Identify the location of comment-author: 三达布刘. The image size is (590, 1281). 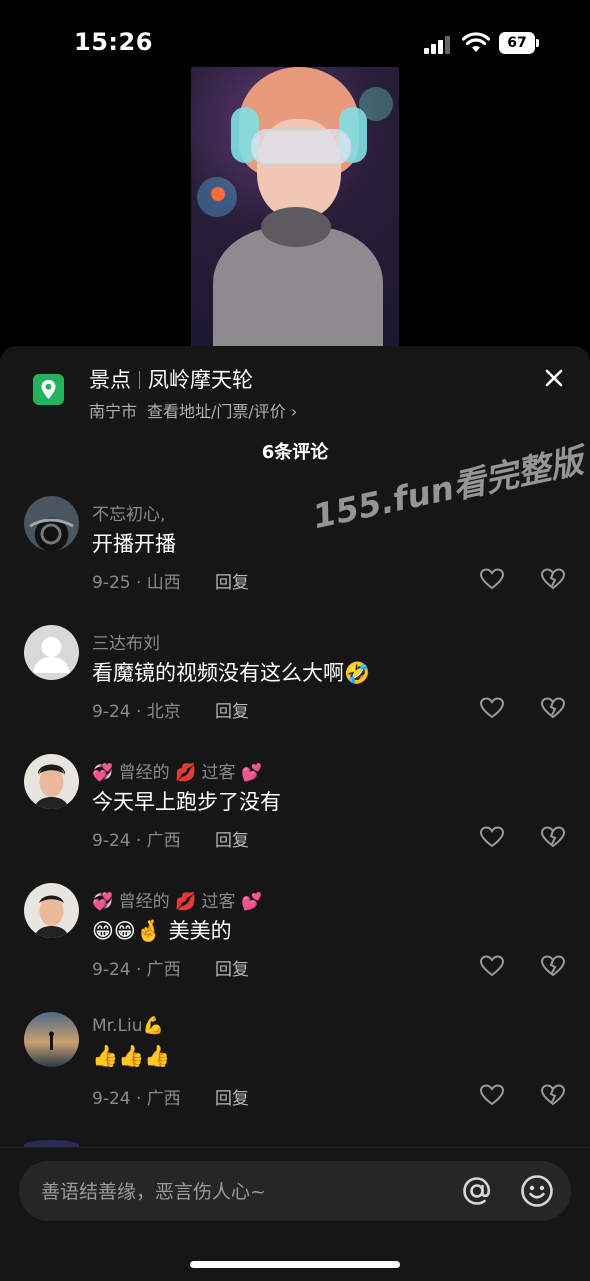
(126, 641).